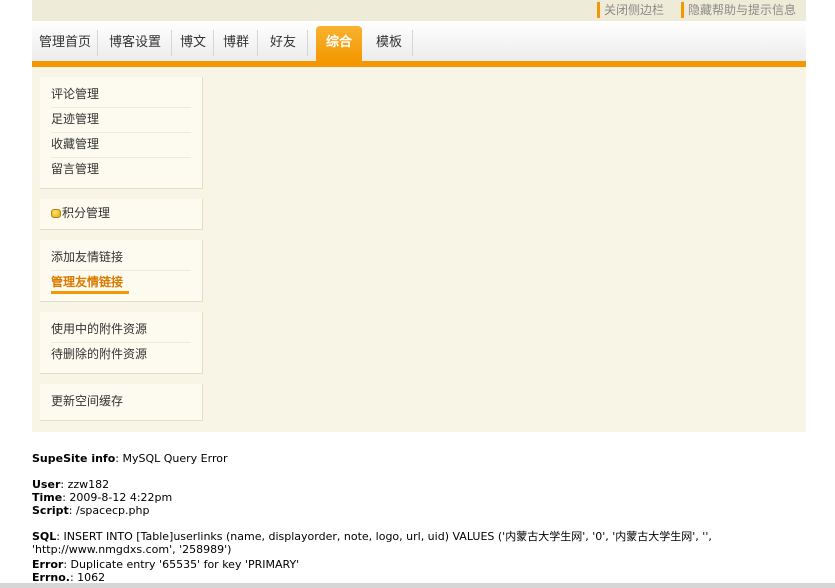 The height and width of the screenshot is (588, 835). Describe the element at coordinates (48, 564) in the screenshot. I see `error-error-label: Error` at that location.